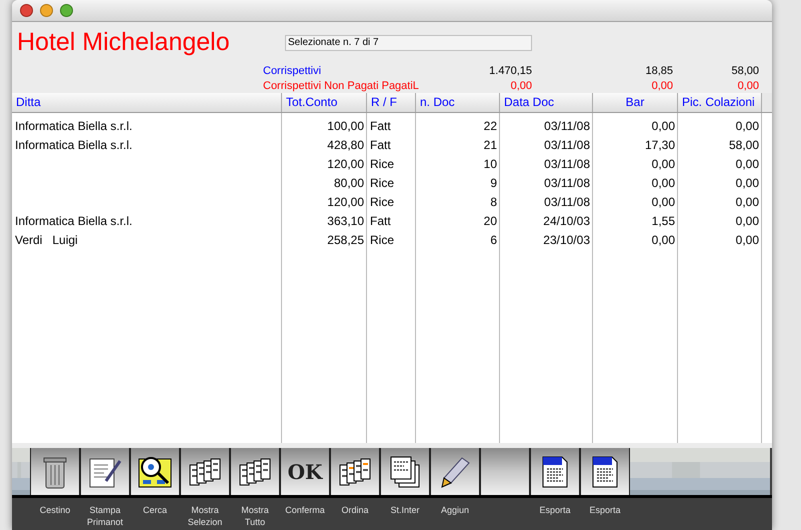 The height and width of the screenshot is (530, 801). Describe the element at coordinates (510, 71) in the screenshot. I see `totals-value: 1.470,15` at that location.